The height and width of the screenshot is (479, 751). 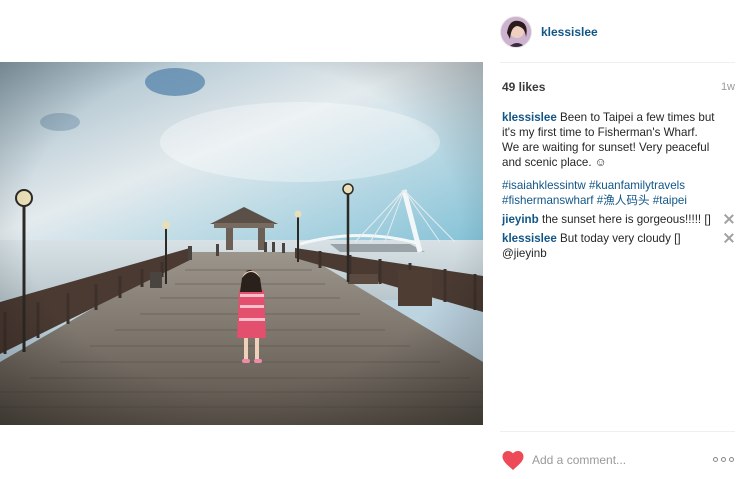 I want to click on caption-username: klessislee, so click(x=529, y=117).